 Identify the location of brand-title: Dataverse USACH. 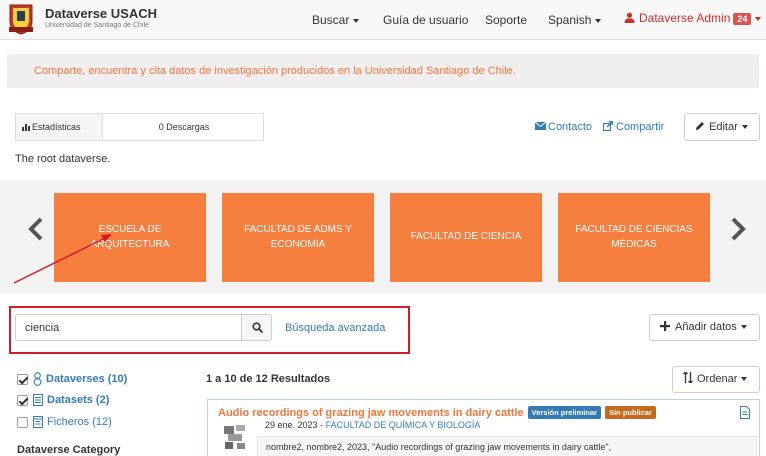
(101, 13).